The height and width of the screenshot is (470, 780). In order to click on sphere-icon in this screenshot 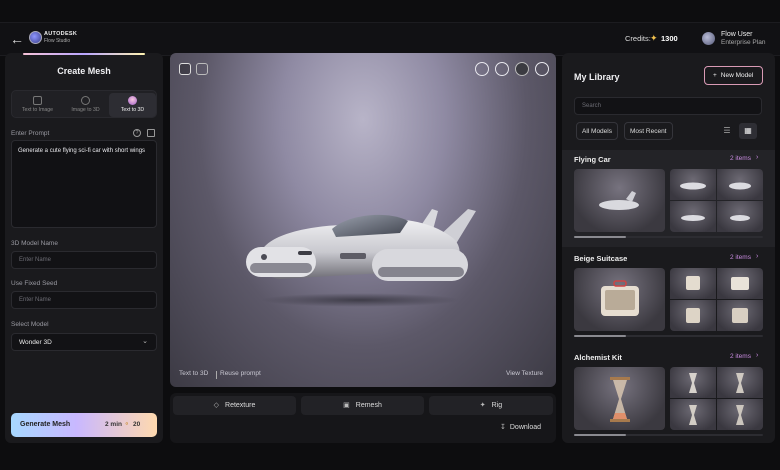, I will do `click(85, 100)`.